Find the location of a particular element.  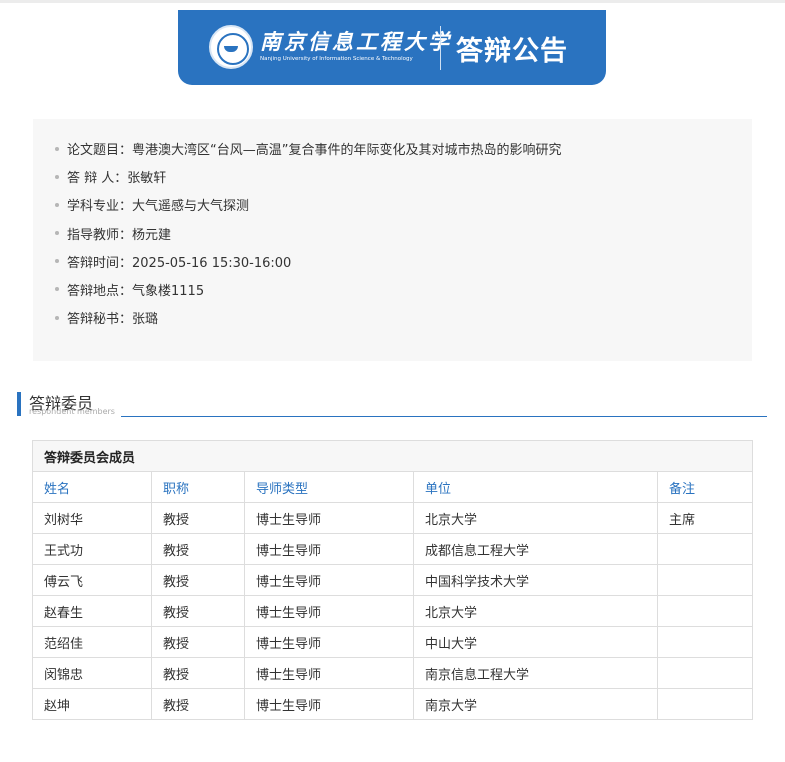

info-value: 大气遥感与大气探测 is located at coordinates (191, 207).